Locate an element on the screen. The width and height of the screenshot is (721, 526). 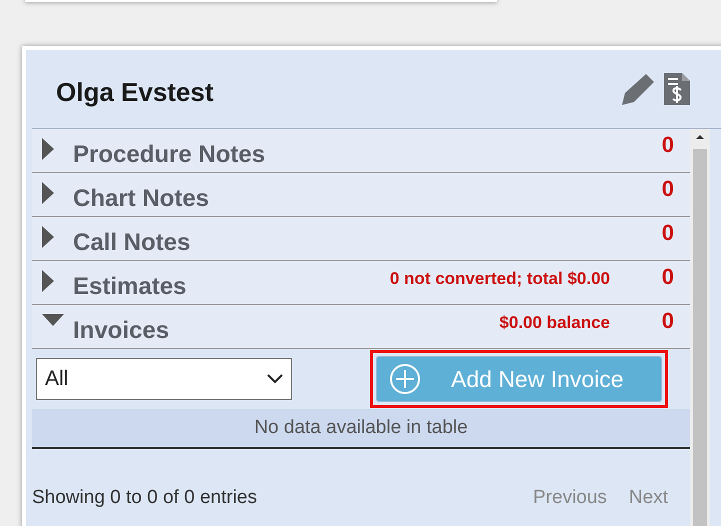
patient-name: Olga Evstest is located at coordinates (135, 92).